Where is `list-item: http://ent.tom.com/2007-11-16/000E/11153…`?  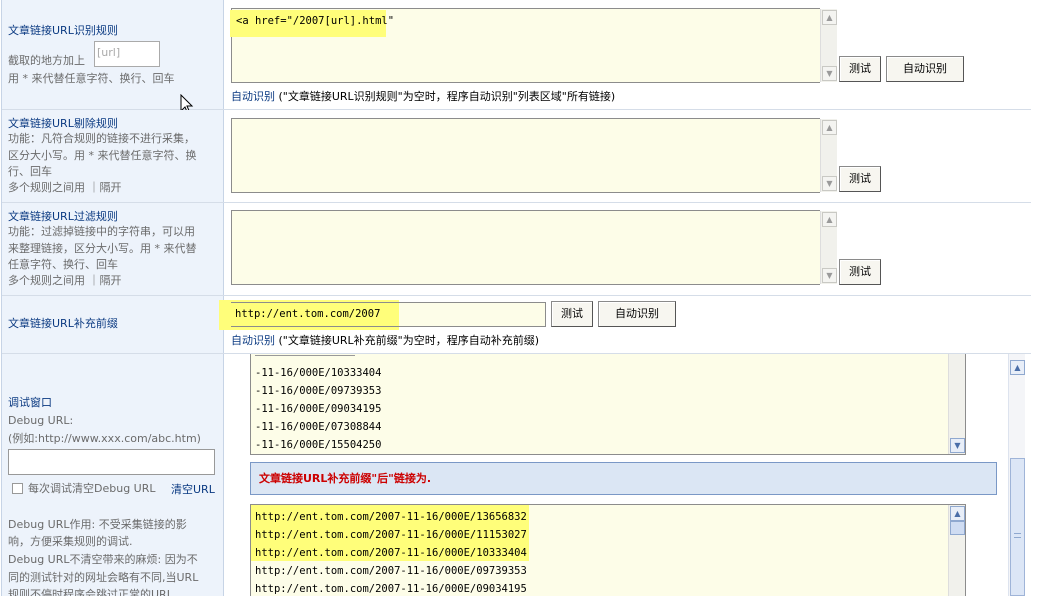 list-item: http://ent.tom.com/2007-11-16/000E/11153… is located at coordinates (391, 535).